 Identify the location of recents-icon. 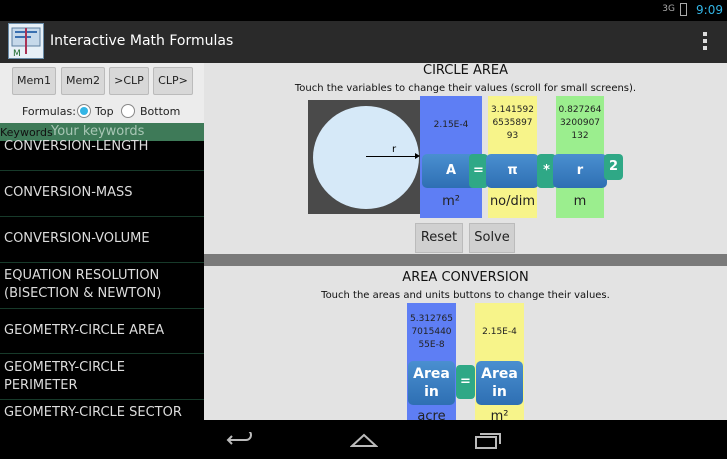
(488, 440).